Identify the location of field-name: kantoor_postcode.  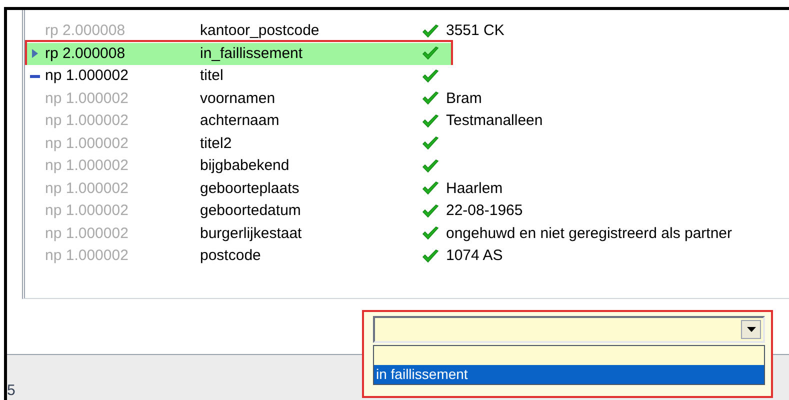
(260, 31).